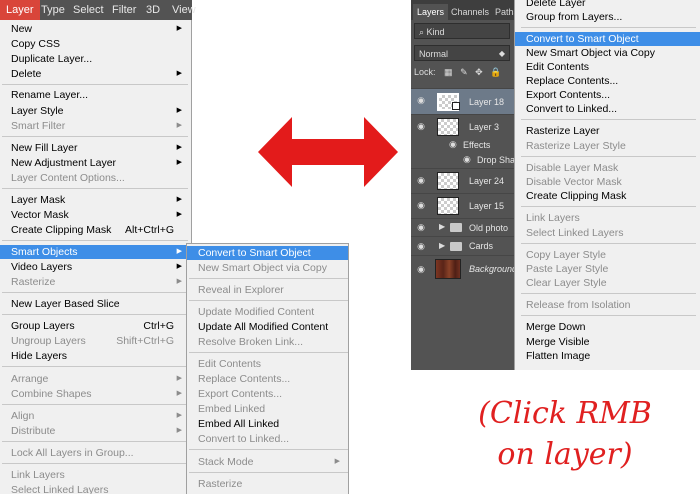 This screenshot has height=494, width=700. Describe the element at coordinates (254, 253) in the screenshot. I see `menu-item-label: Convert to Smart Object` at that location.